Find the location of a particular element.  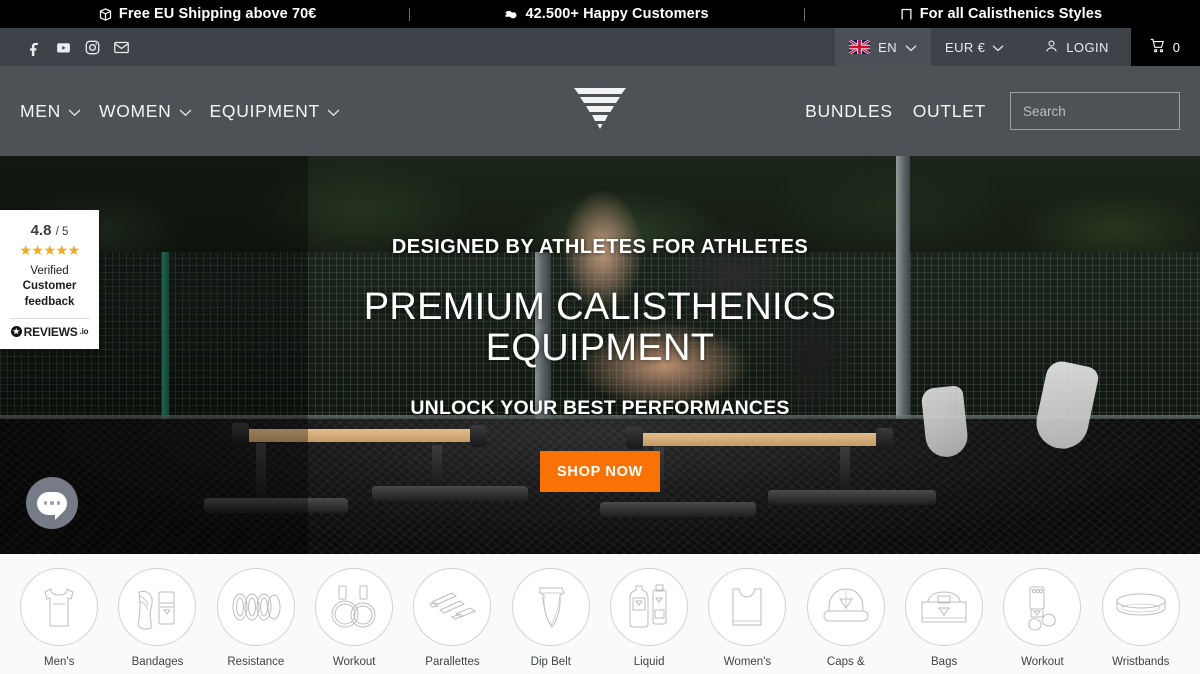

cart-button: 0 is located at coordinates (1165, 47).